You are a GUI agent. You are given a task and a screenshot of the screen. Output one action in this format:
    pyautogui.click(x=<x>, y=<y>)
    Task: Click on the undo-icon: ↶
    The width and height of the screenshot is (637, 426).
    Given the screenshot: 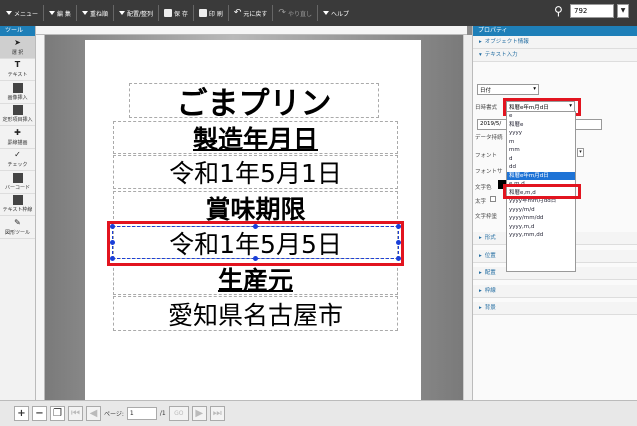 What is the action you would take?
    pyautogui.click(x=237, y=13)
    